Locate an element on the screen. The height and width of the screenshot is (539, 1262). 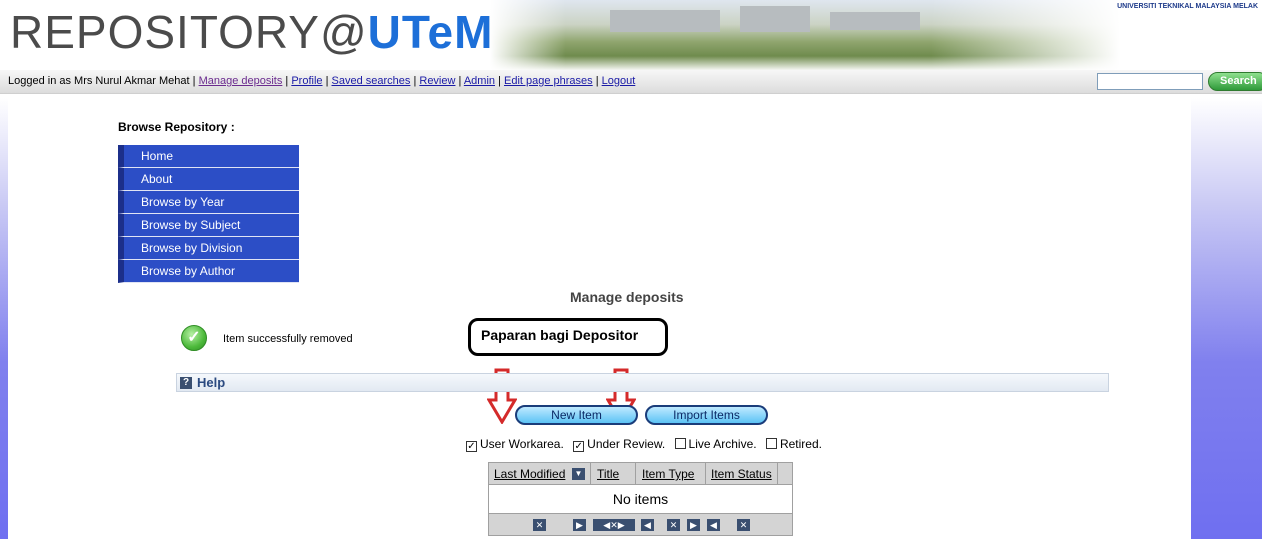
filter-user-workarea: ✓ User Workarea. is located at coordinates (515, 444).